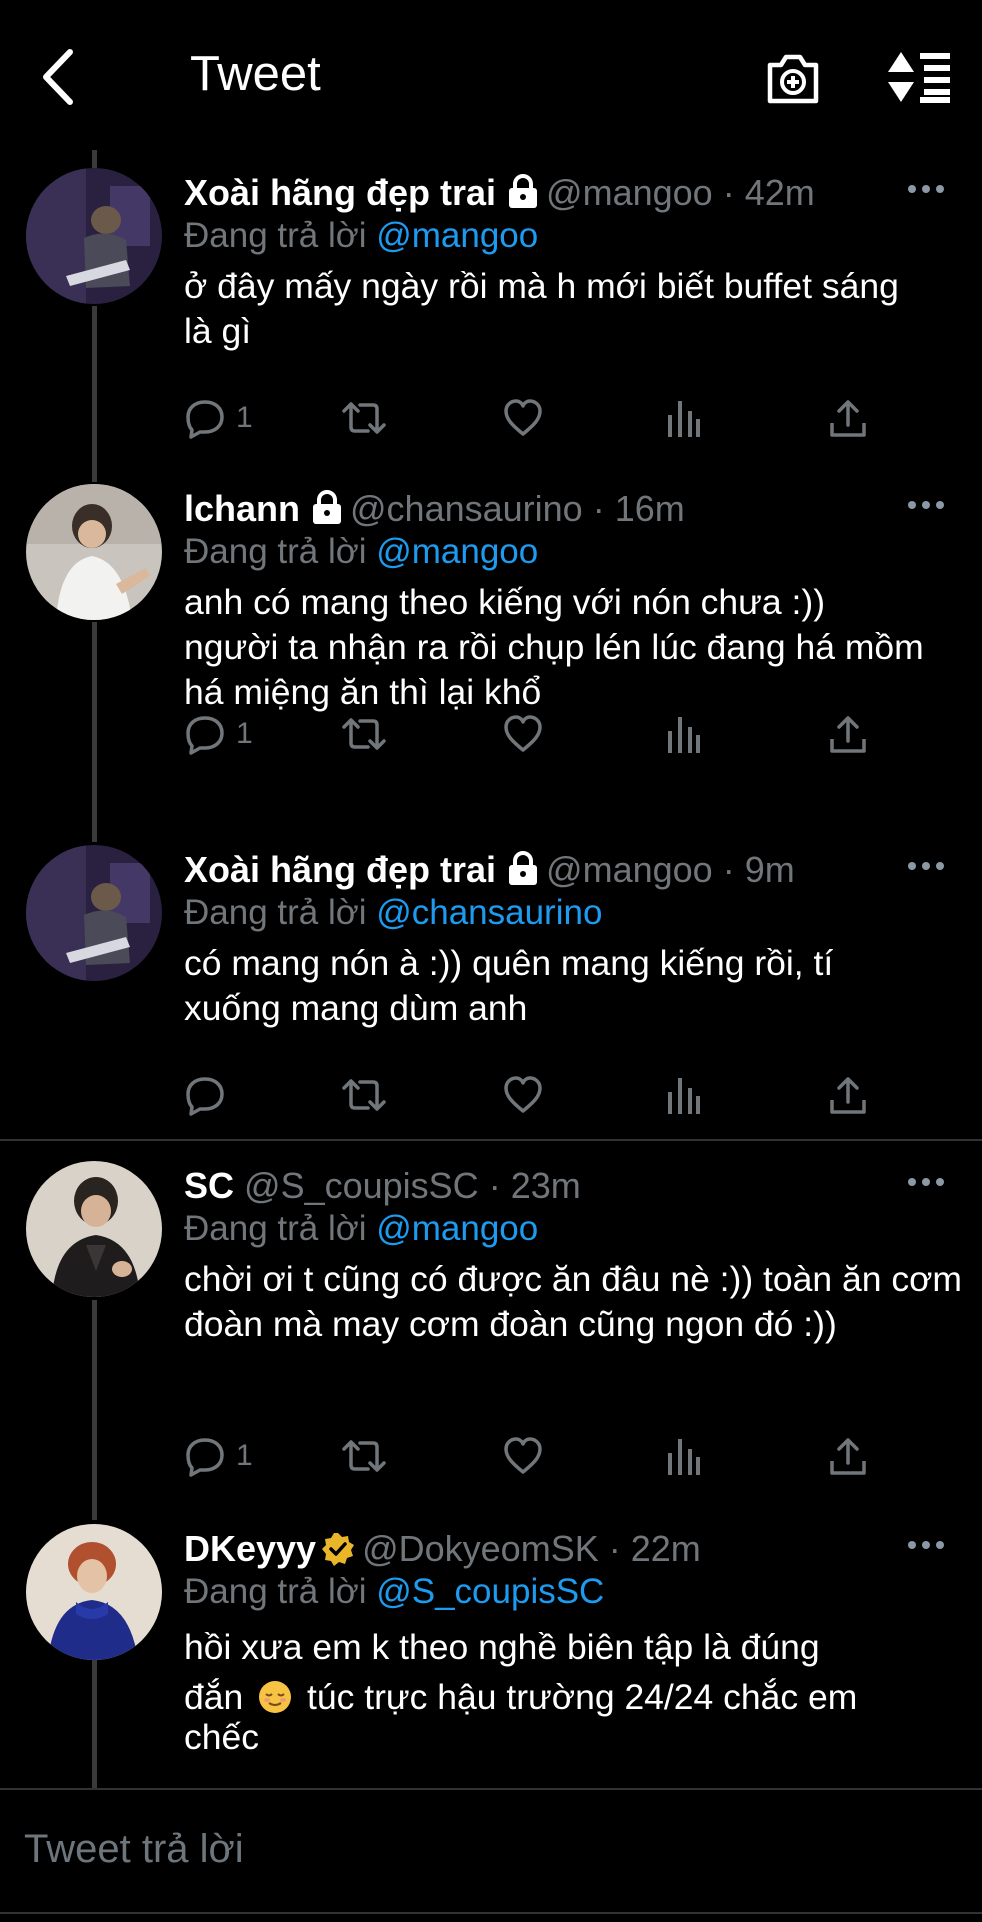  I want to click on display-name: SC, so click(209, 1185).